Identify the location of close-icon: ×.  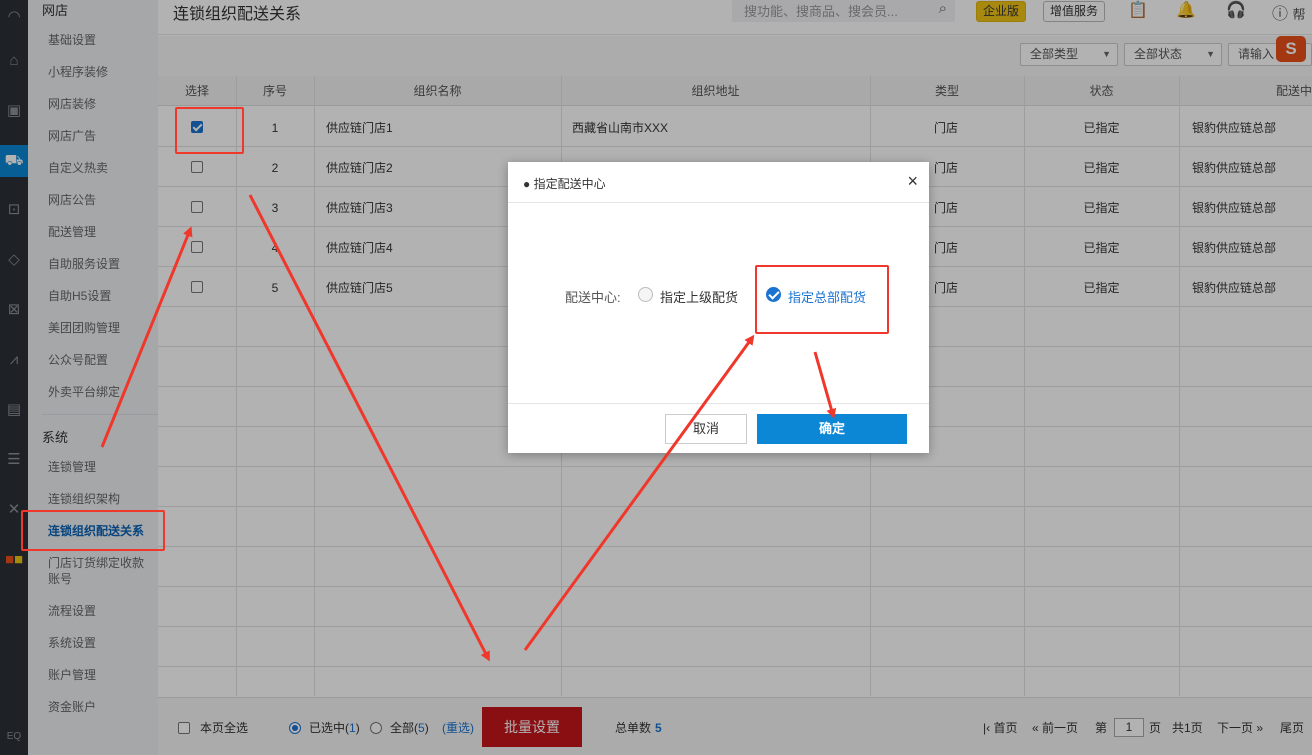
(912, 181).